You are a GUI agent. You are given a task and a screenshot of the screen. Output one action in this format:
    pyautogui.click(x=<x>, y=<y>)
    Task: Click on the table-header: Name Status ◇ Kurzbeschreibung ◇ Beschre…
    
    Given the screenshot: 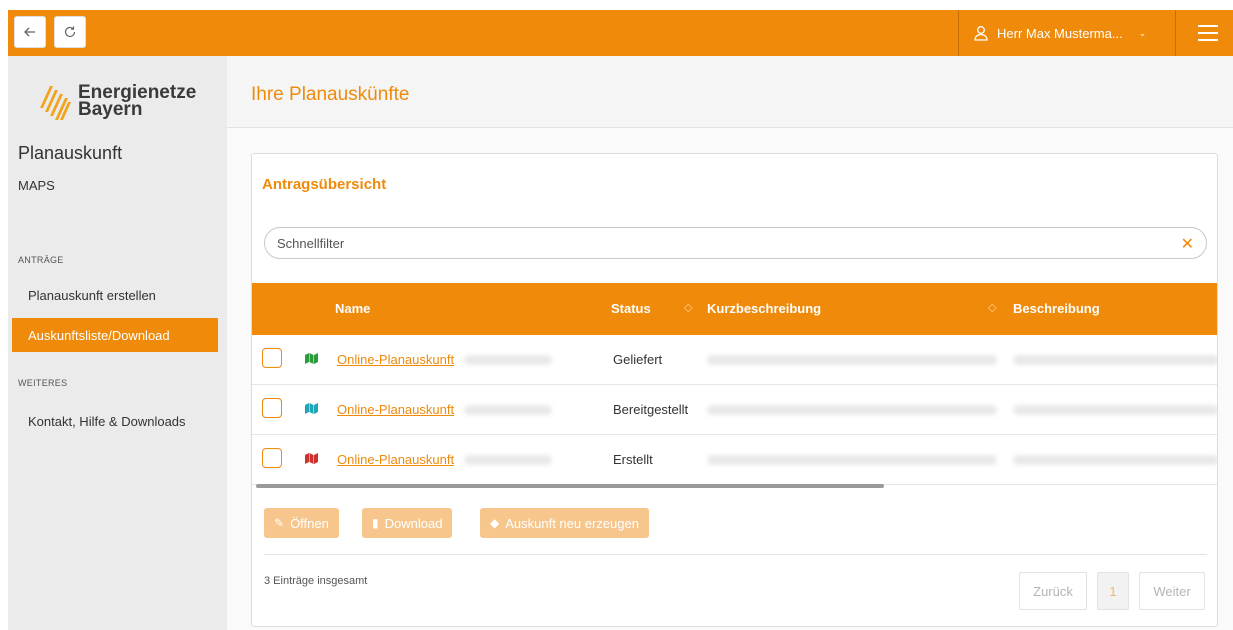 What is the action you would take?
    pyautogui.click(x=734, y=309)
    